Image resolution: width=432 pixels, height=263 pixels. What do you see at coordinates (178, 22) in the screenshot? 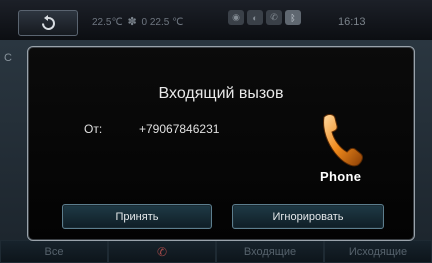
I see `temp-unit-right: ℃` at bounding box center [178, 22].